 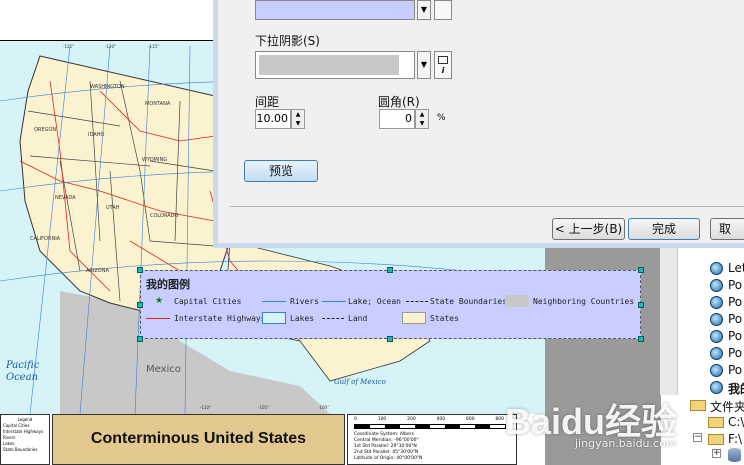 What do you see at coordinates (333, 318) in the screenshot?
I see `land-line-icon` at bounding box center [333, 318].